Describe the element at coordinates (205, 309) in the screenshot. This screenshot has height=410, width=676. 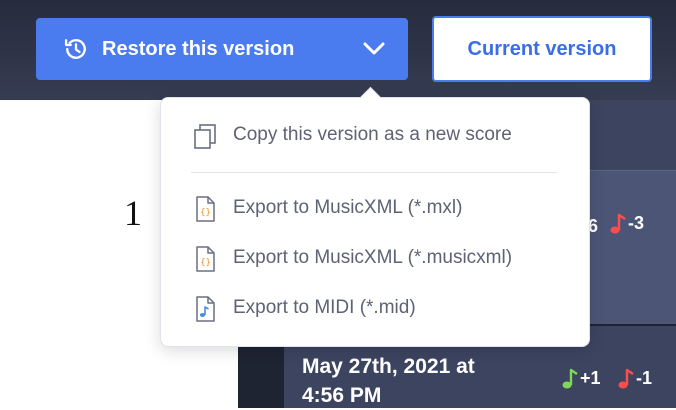
I see `midi-file-icon` at that location.